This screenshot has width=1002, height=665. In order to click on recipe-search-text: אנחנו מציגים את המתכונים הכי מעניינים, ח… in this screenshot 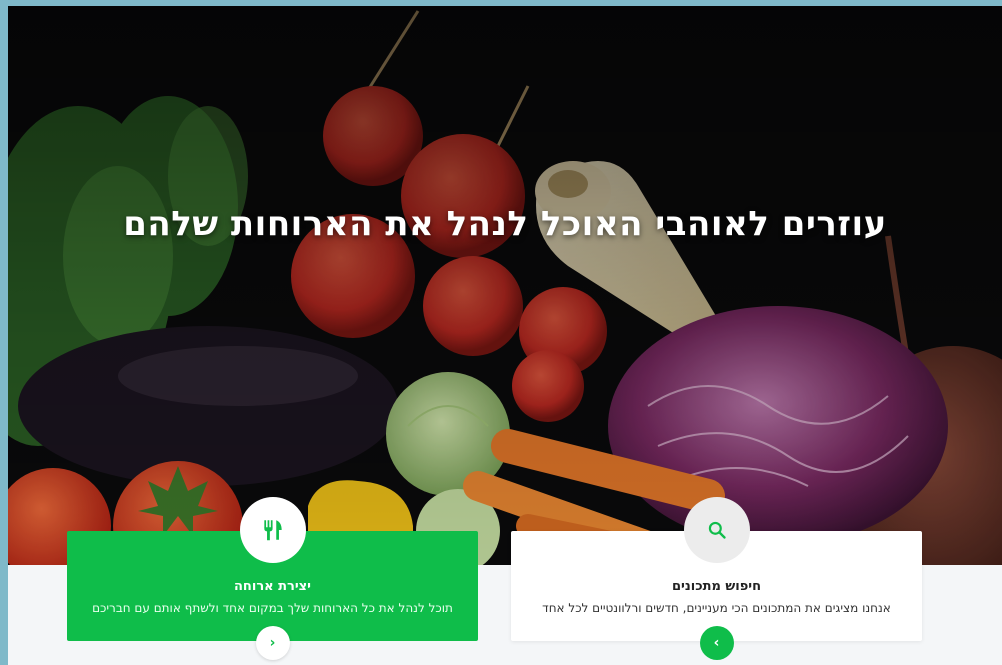, I will do `click(716, 608)`.